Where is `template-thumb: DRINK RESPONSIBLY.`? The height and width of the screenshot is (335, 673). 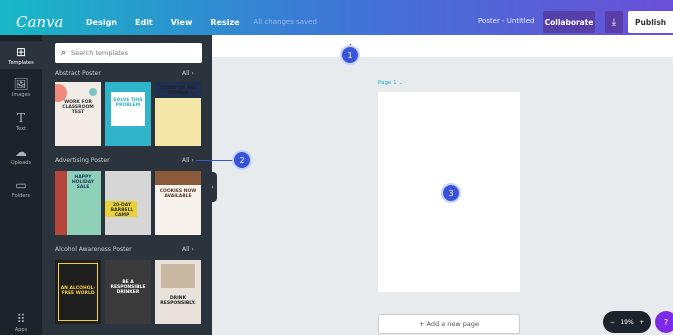 template-thumb: DRINK RESPONSIBLY. is located at coordinates (178, 292).